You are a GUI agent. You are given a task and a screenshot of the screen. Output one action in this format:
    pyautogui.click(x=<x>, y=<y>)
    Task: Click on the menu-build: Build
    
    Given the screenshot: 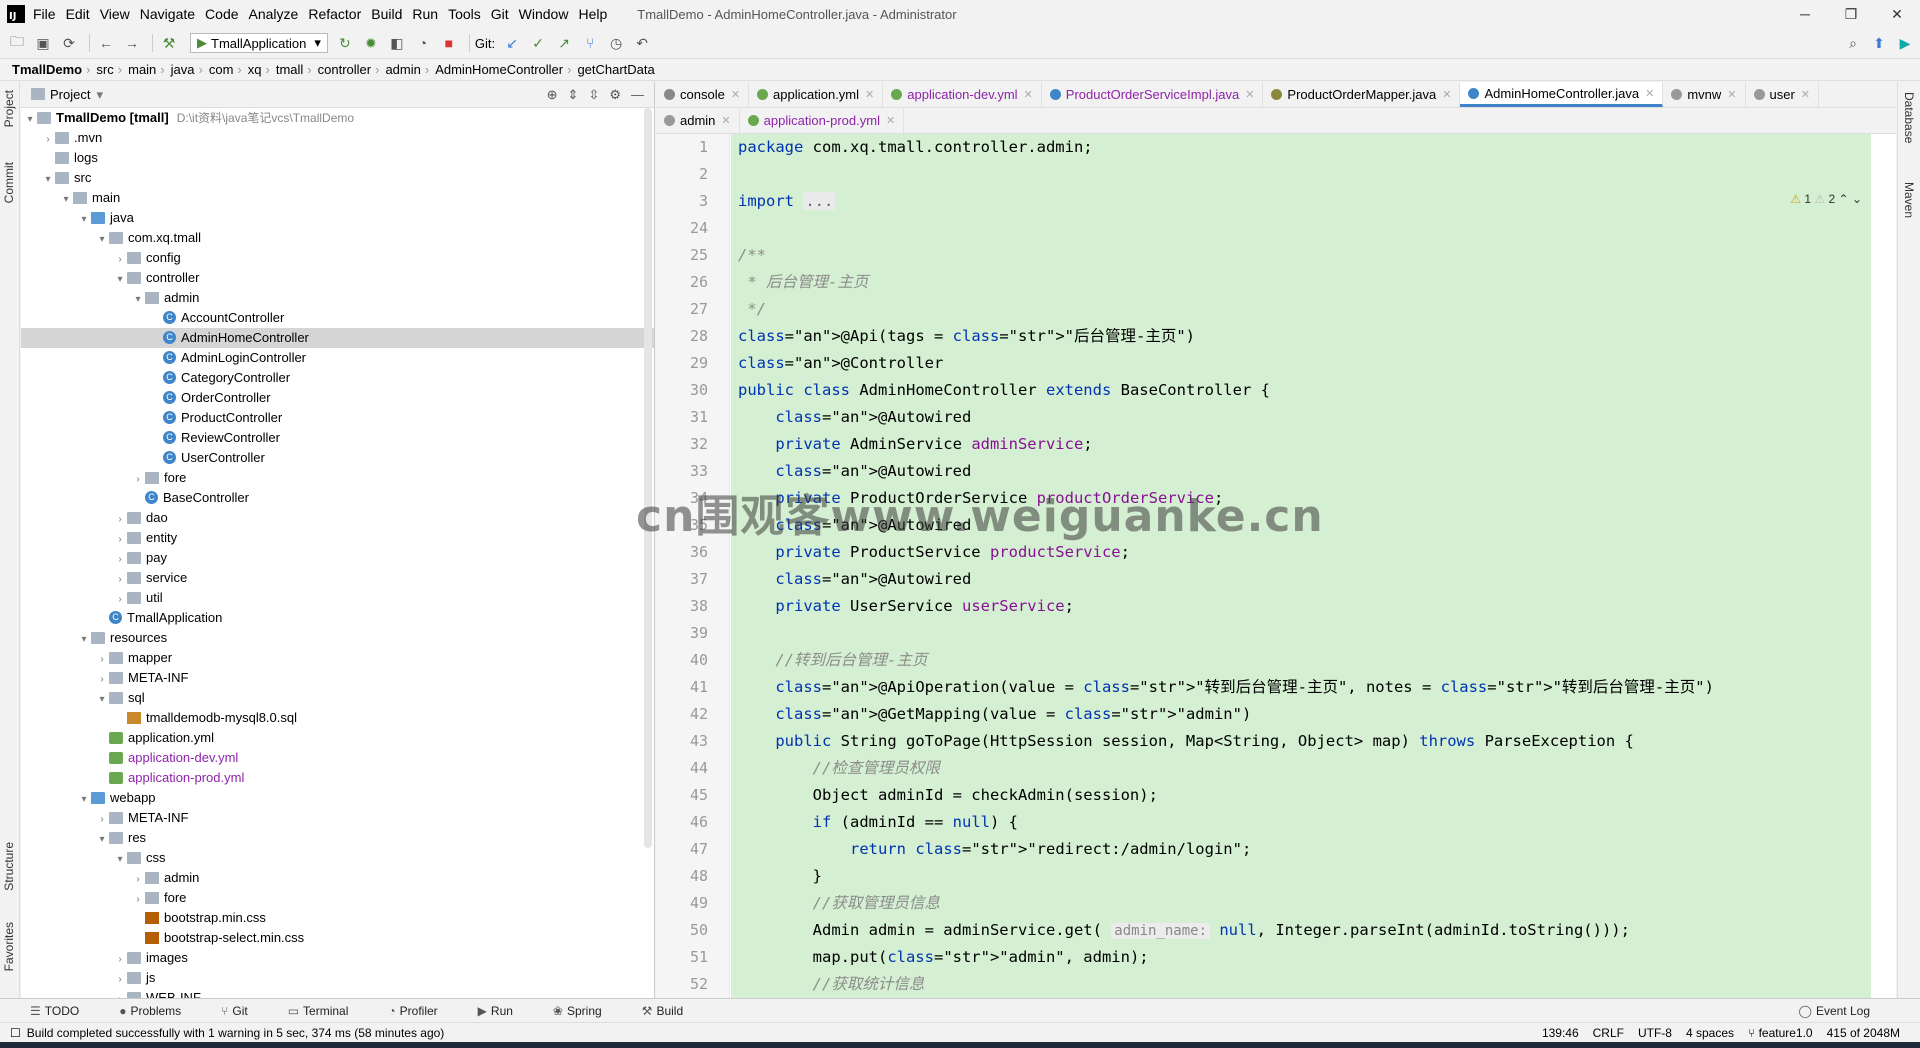 What is the action you would take?
    pyautogui.click(x=386, y=14)
    